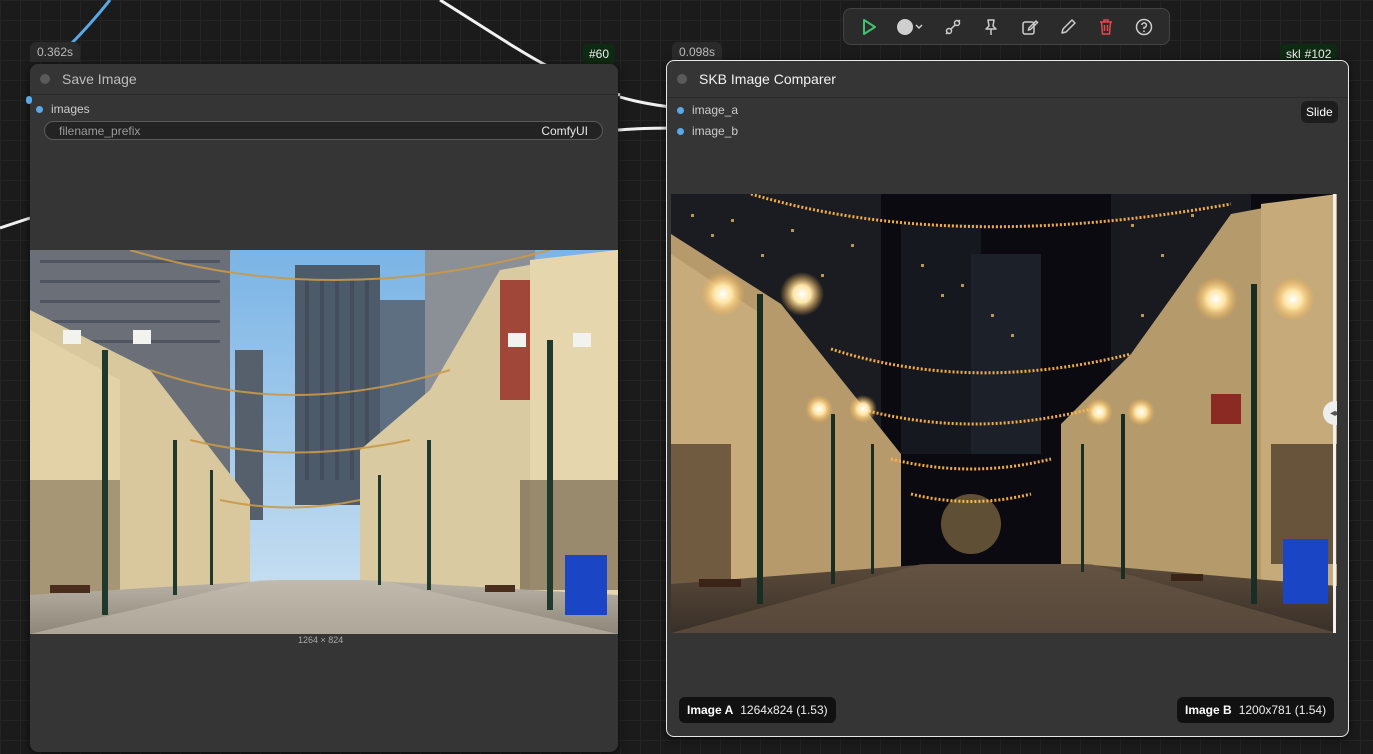 Image resolution: width=1373 pixels, height=754 pixels. Describe the element at coordinates (564, 130) in the screenshot. I see `widget-value: ComfyUI` at that location.